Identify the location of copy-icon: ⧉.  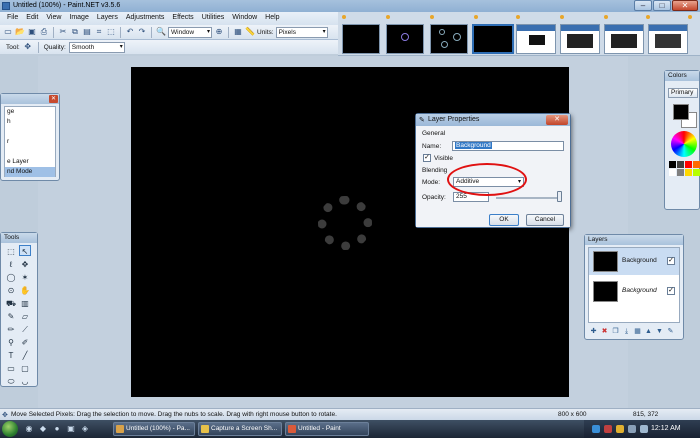
(75, 32).